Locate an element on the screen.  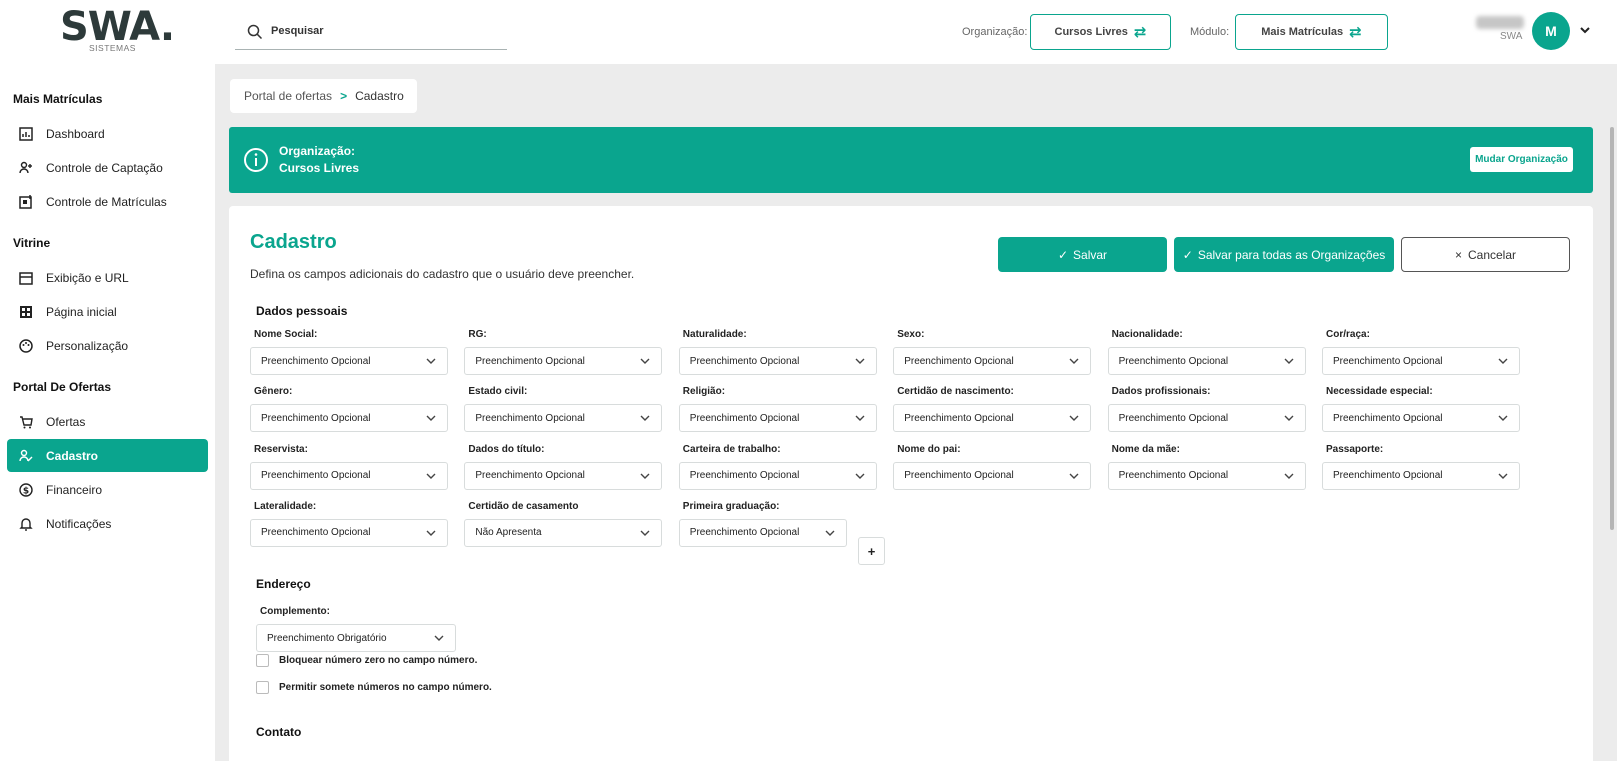
module-label: Módulo: is located at coordinates (1210, 32).